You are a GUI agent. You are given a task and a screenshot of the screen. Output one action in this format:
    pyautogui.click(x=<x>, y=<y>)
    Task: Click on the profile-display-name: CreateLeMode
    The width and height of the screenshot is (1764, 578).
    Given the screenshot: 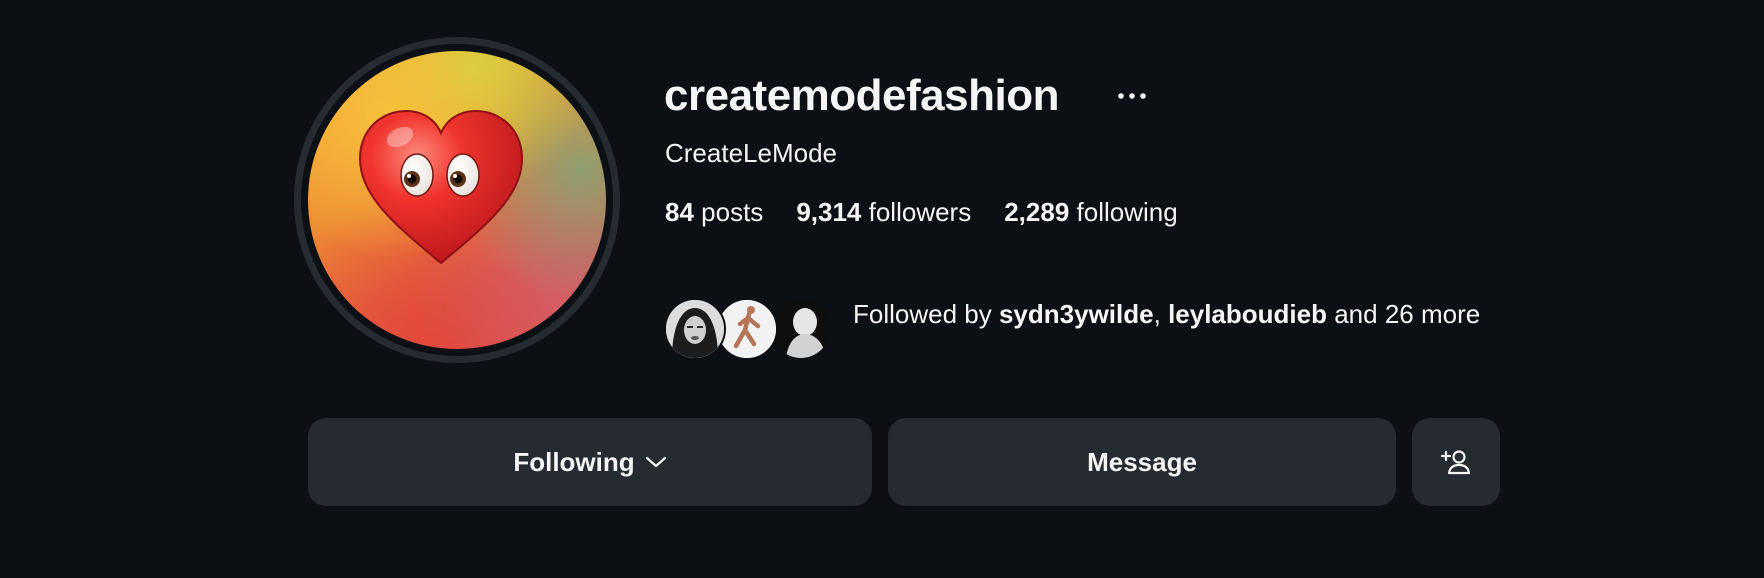 What is the action you would take?
    pyautogui.click(x=751, y=153)
    